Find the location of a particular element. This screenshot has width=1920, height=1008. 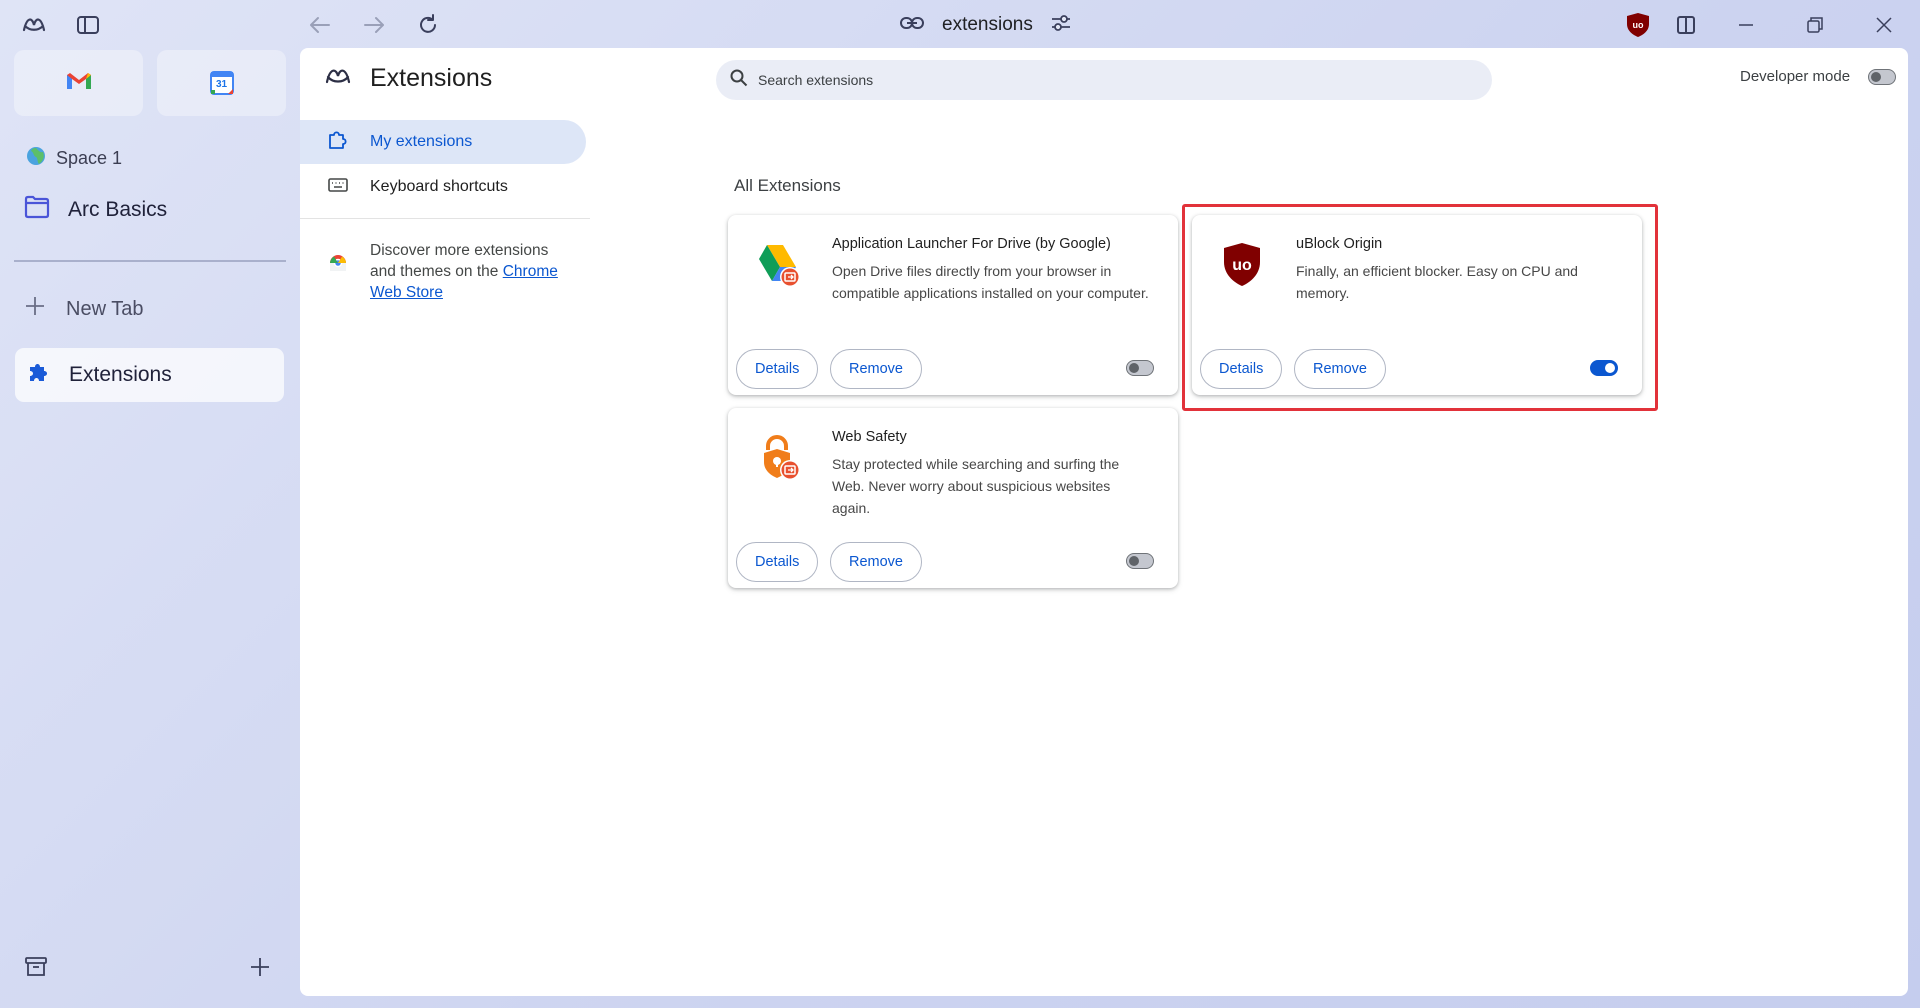

page-title: Extensions is located at coordinates (431, 78).